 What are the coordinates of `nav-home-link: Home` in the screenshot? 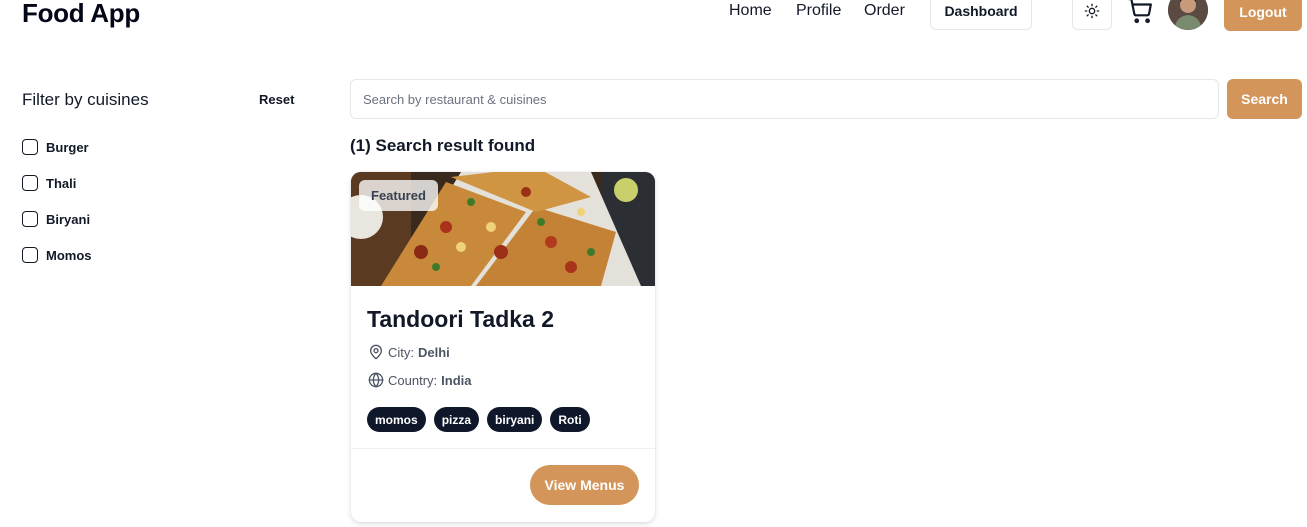 It's located at (750, 11).